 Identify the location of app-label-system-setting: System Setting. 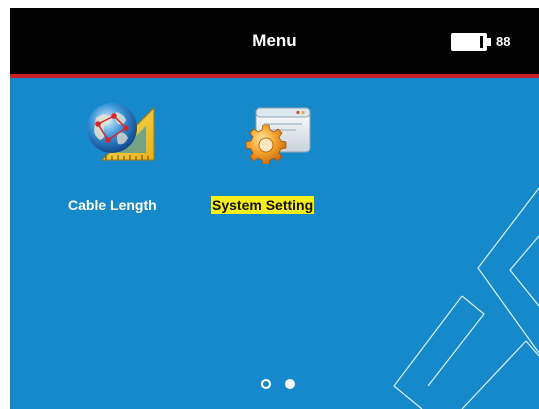
(263, 205).